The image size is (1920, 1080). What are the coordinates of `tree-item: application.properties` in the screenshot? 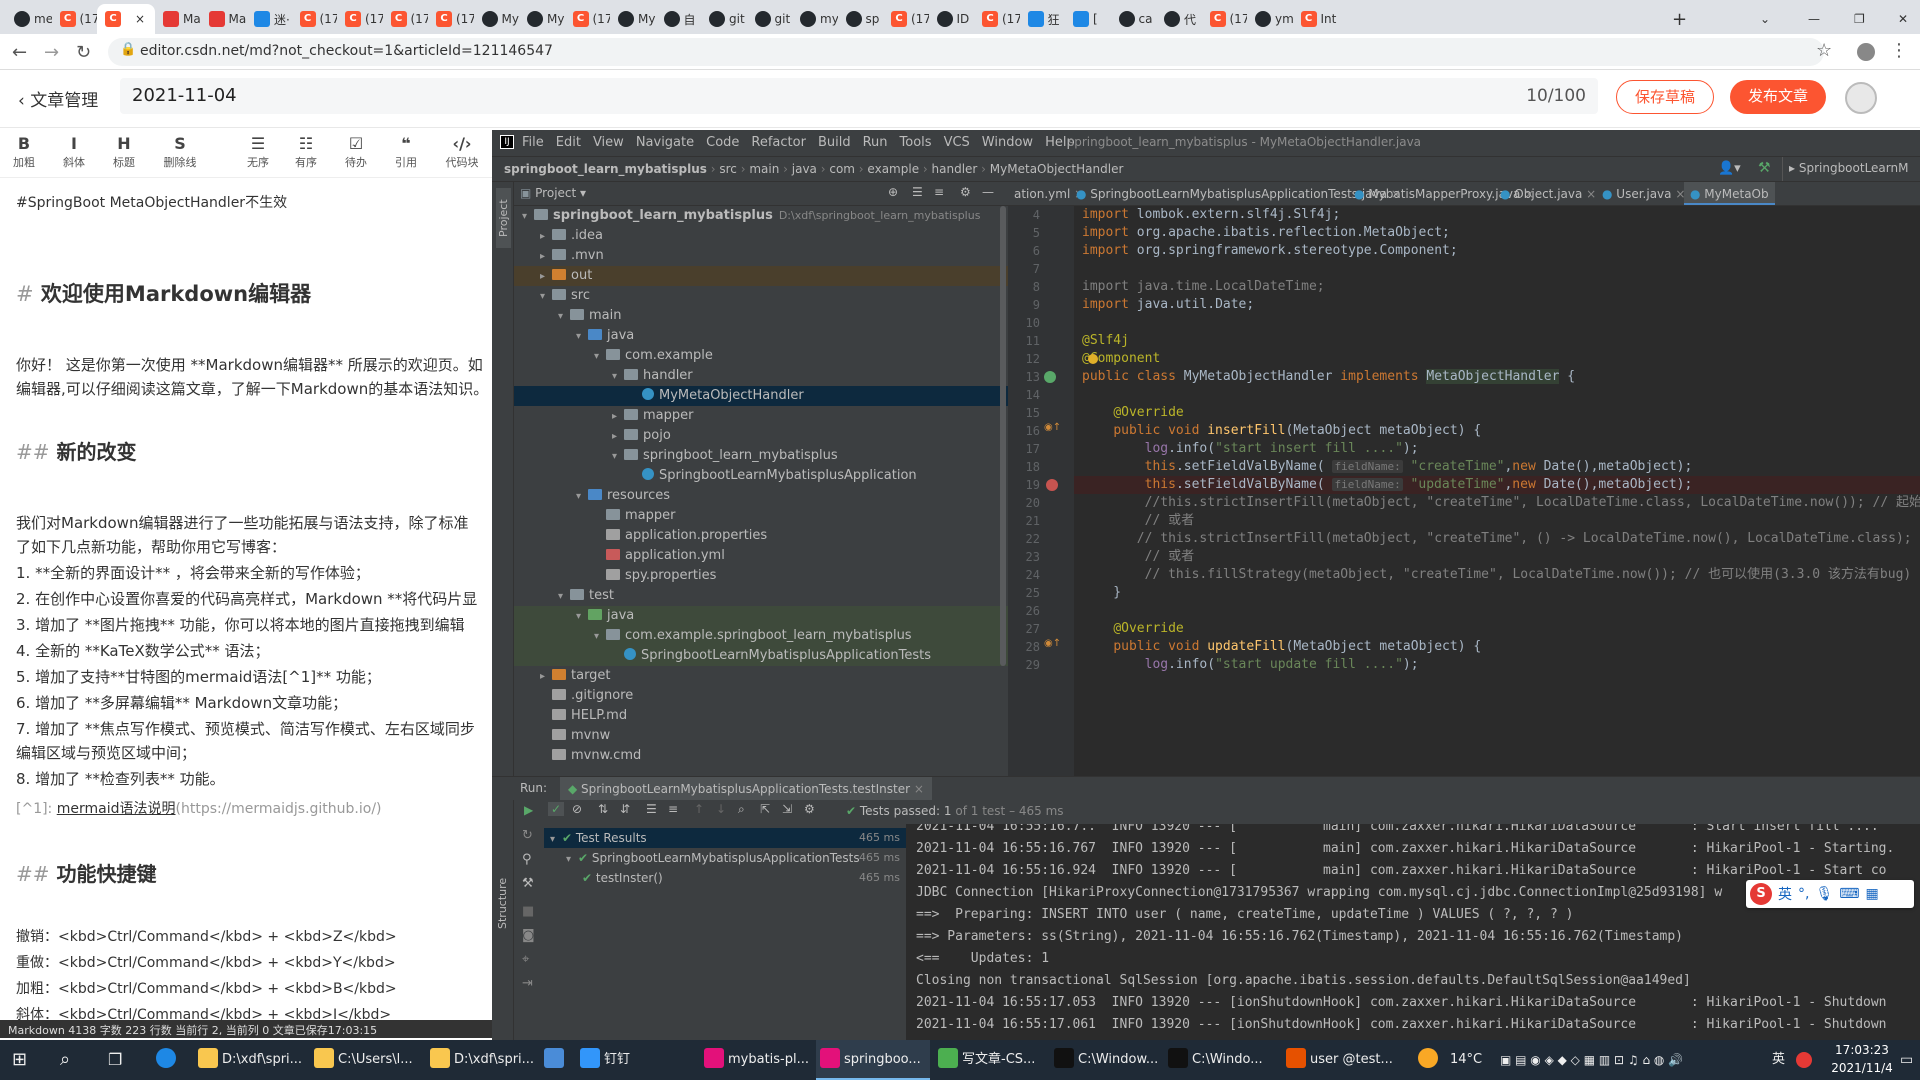 It's located at (761, 536).